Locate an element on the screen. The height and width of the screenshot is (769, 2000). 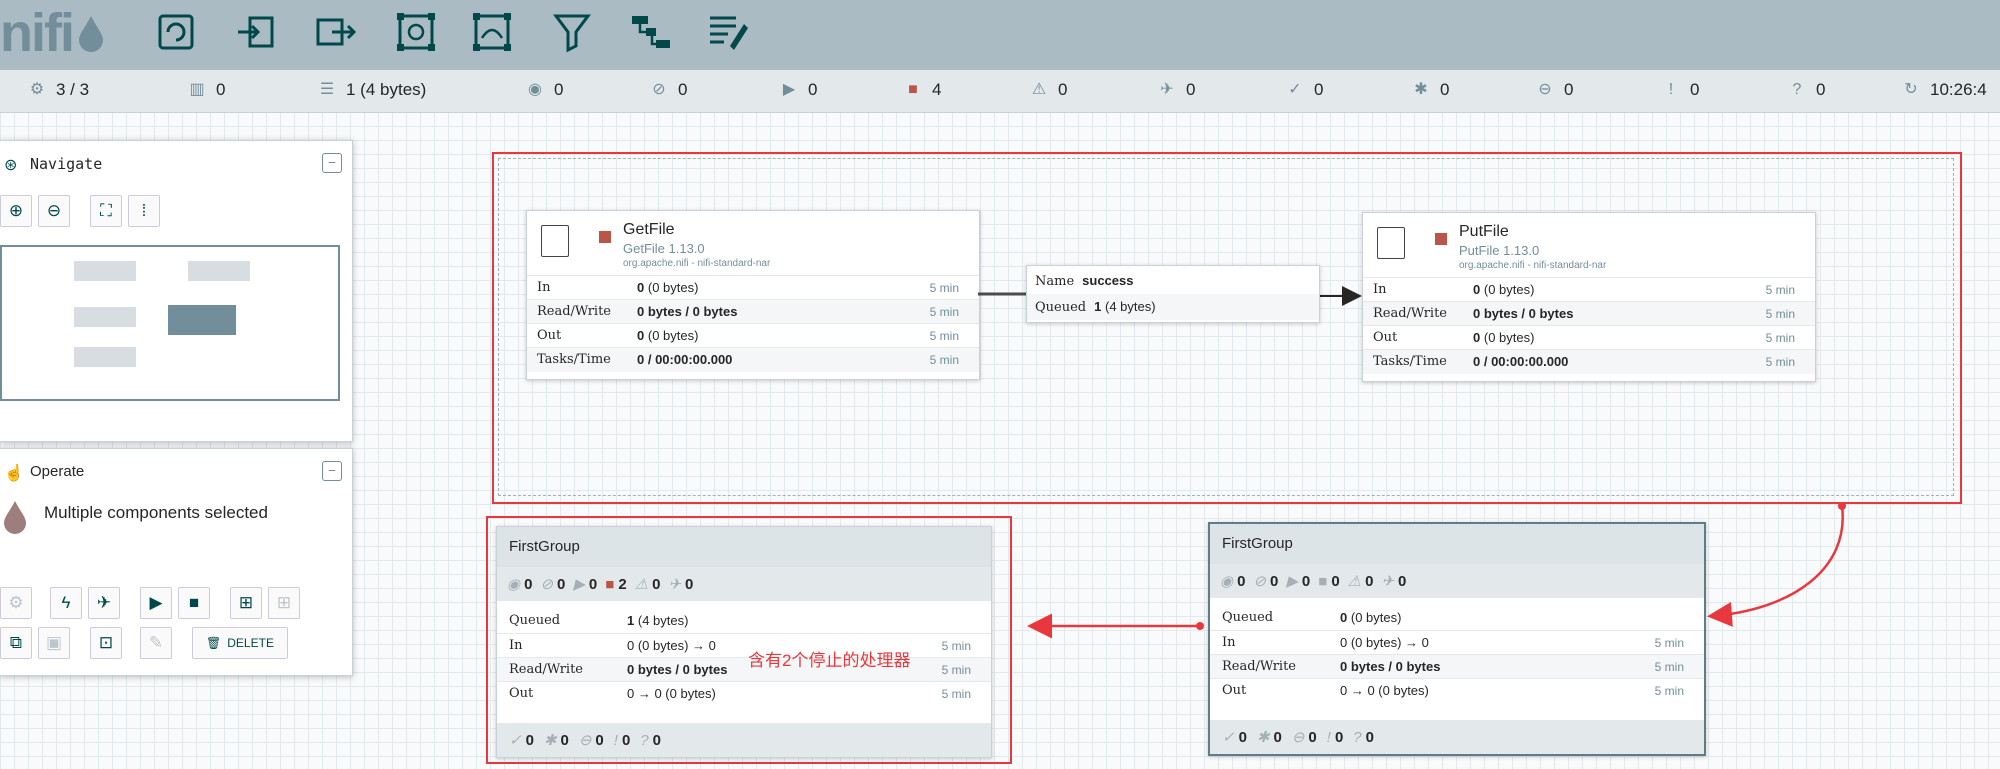
total-tasks: ▥ 0 is located at coordinates (207, 89).